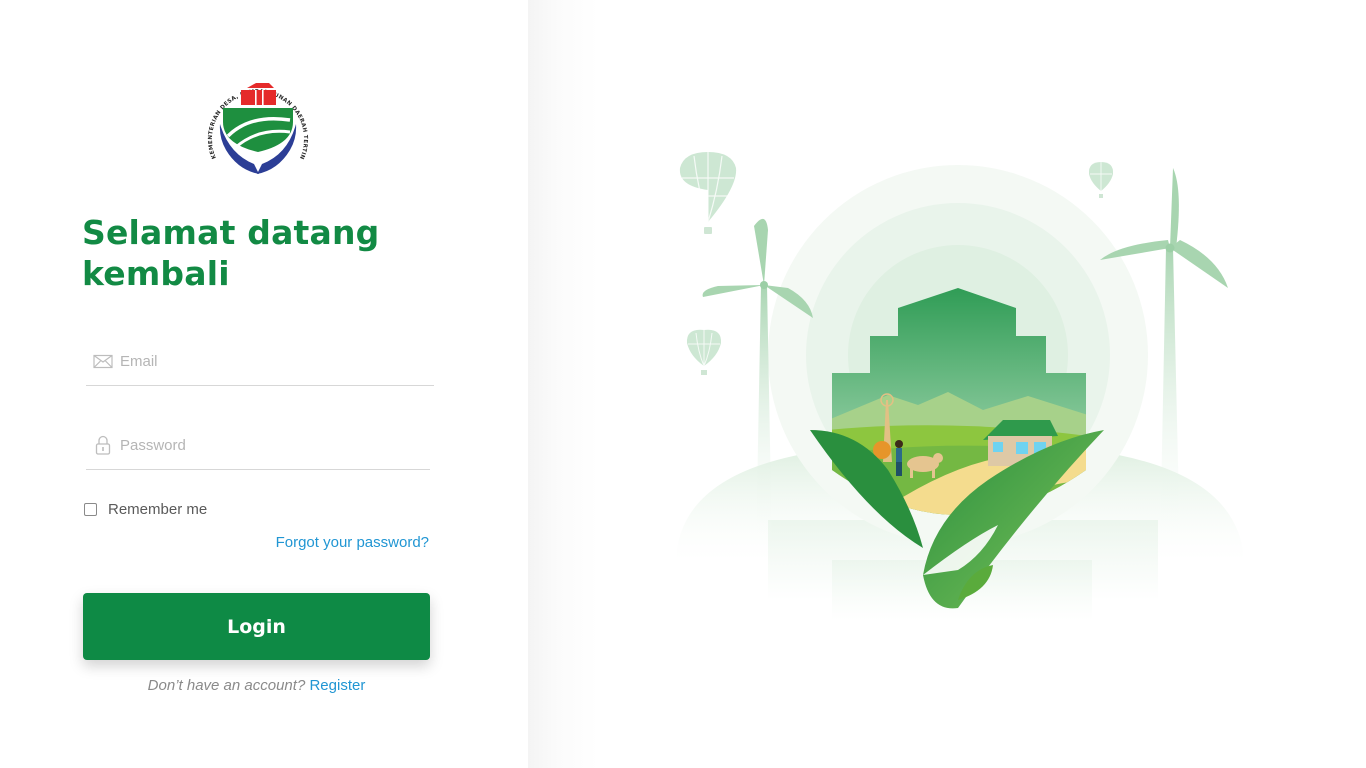 Image resolution: width=1366 pixels, height=768 pixels. I want to click on password-input, so click(270, 445).